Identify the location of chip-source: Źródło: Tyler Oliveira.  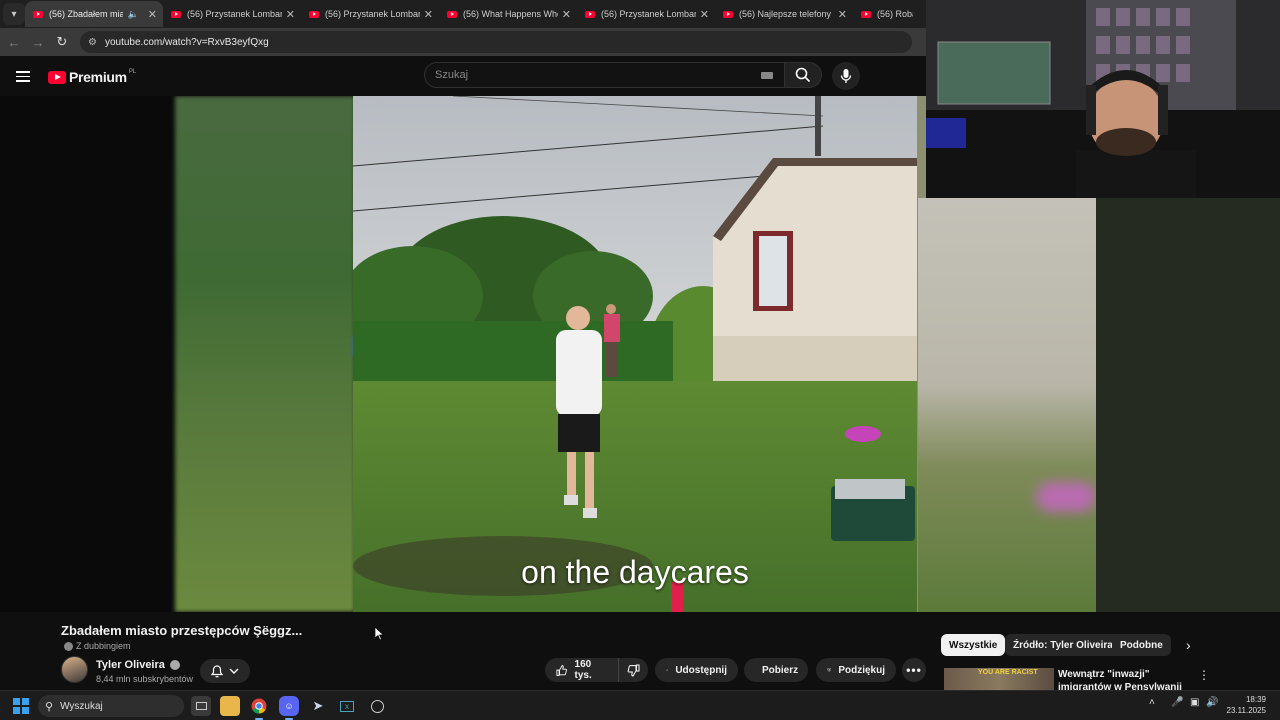
(1063, 645).